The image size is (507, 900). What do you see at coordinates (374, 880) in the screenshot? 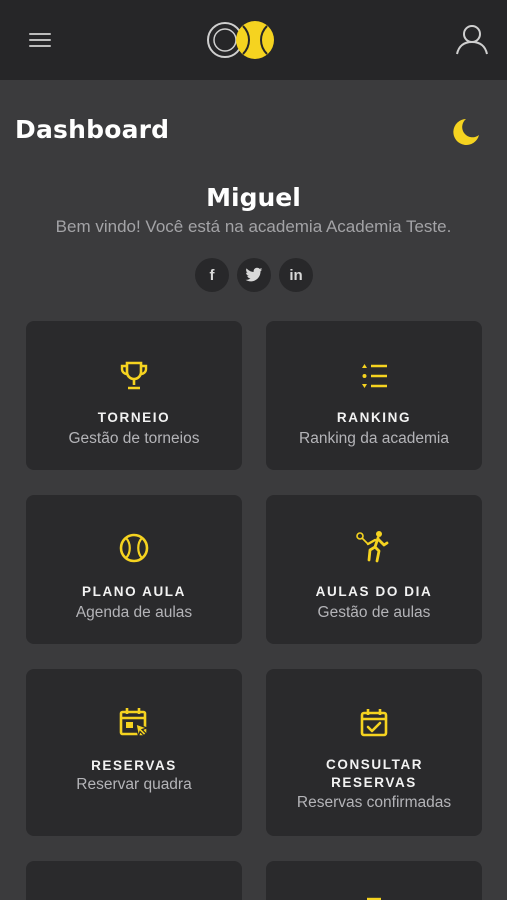
I see `card-partial-right` at bounding box center [374, 880].